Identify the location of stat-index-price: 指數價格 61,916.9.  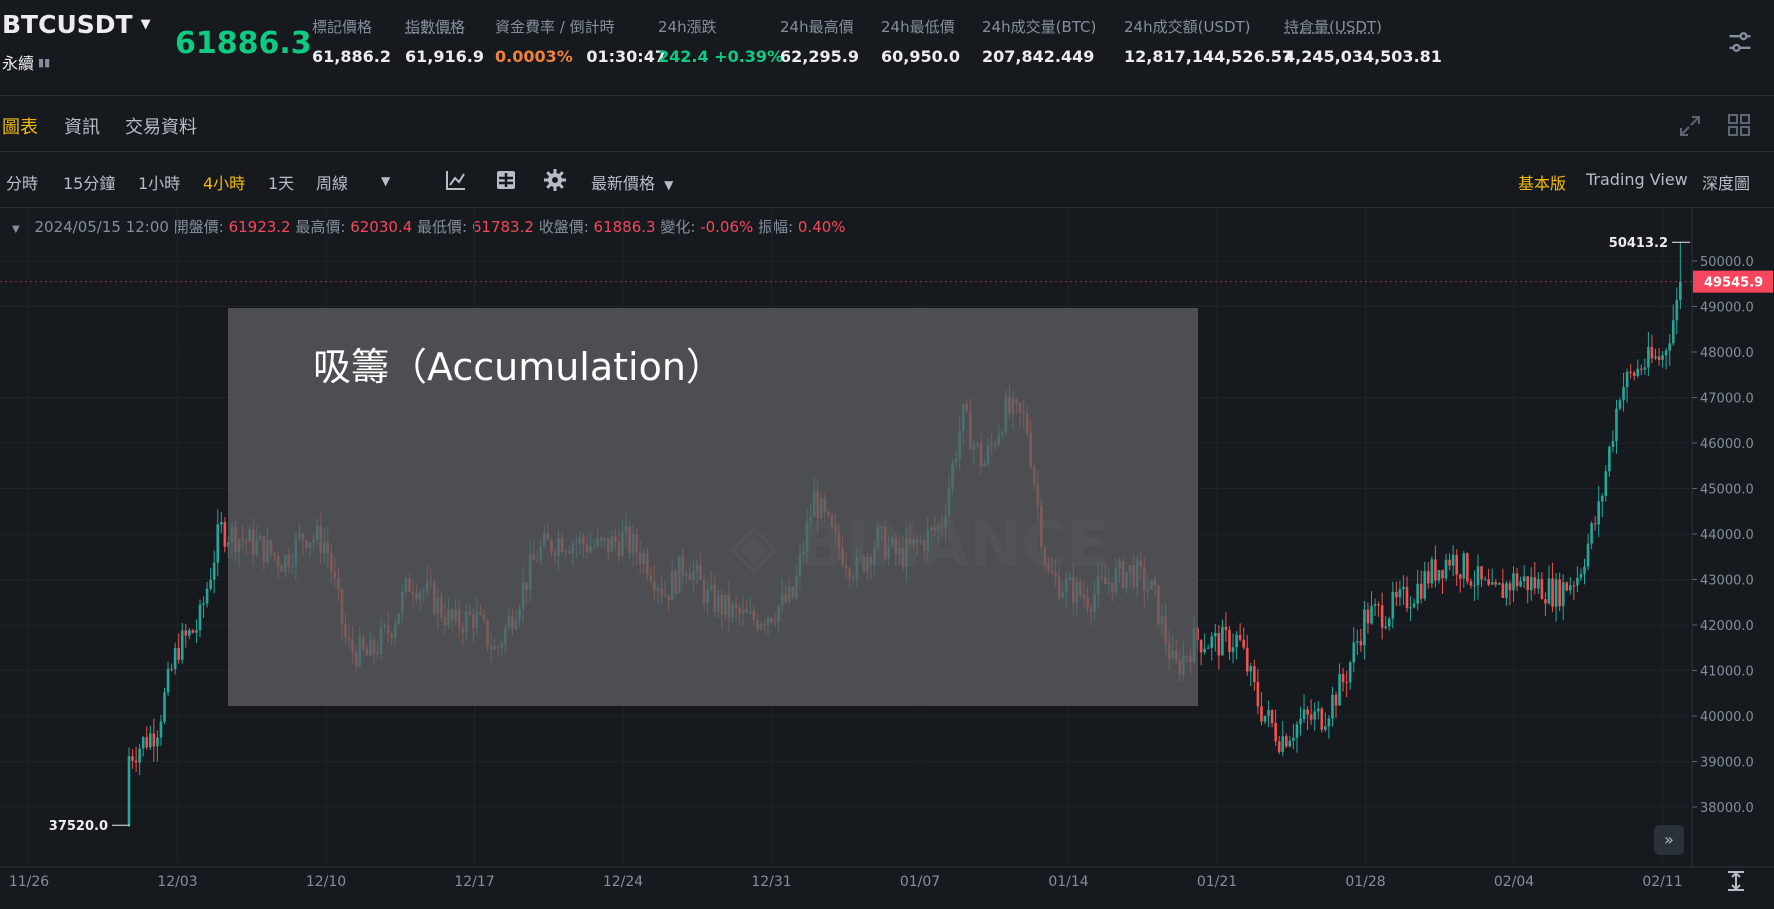
(444, 41).